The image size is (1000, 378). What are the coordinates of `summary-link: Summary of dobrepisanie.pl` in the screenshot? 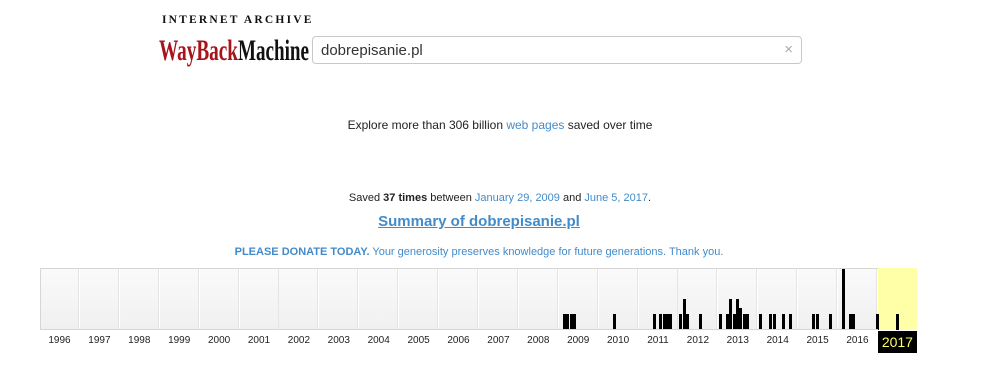 It's located at (479, 221).